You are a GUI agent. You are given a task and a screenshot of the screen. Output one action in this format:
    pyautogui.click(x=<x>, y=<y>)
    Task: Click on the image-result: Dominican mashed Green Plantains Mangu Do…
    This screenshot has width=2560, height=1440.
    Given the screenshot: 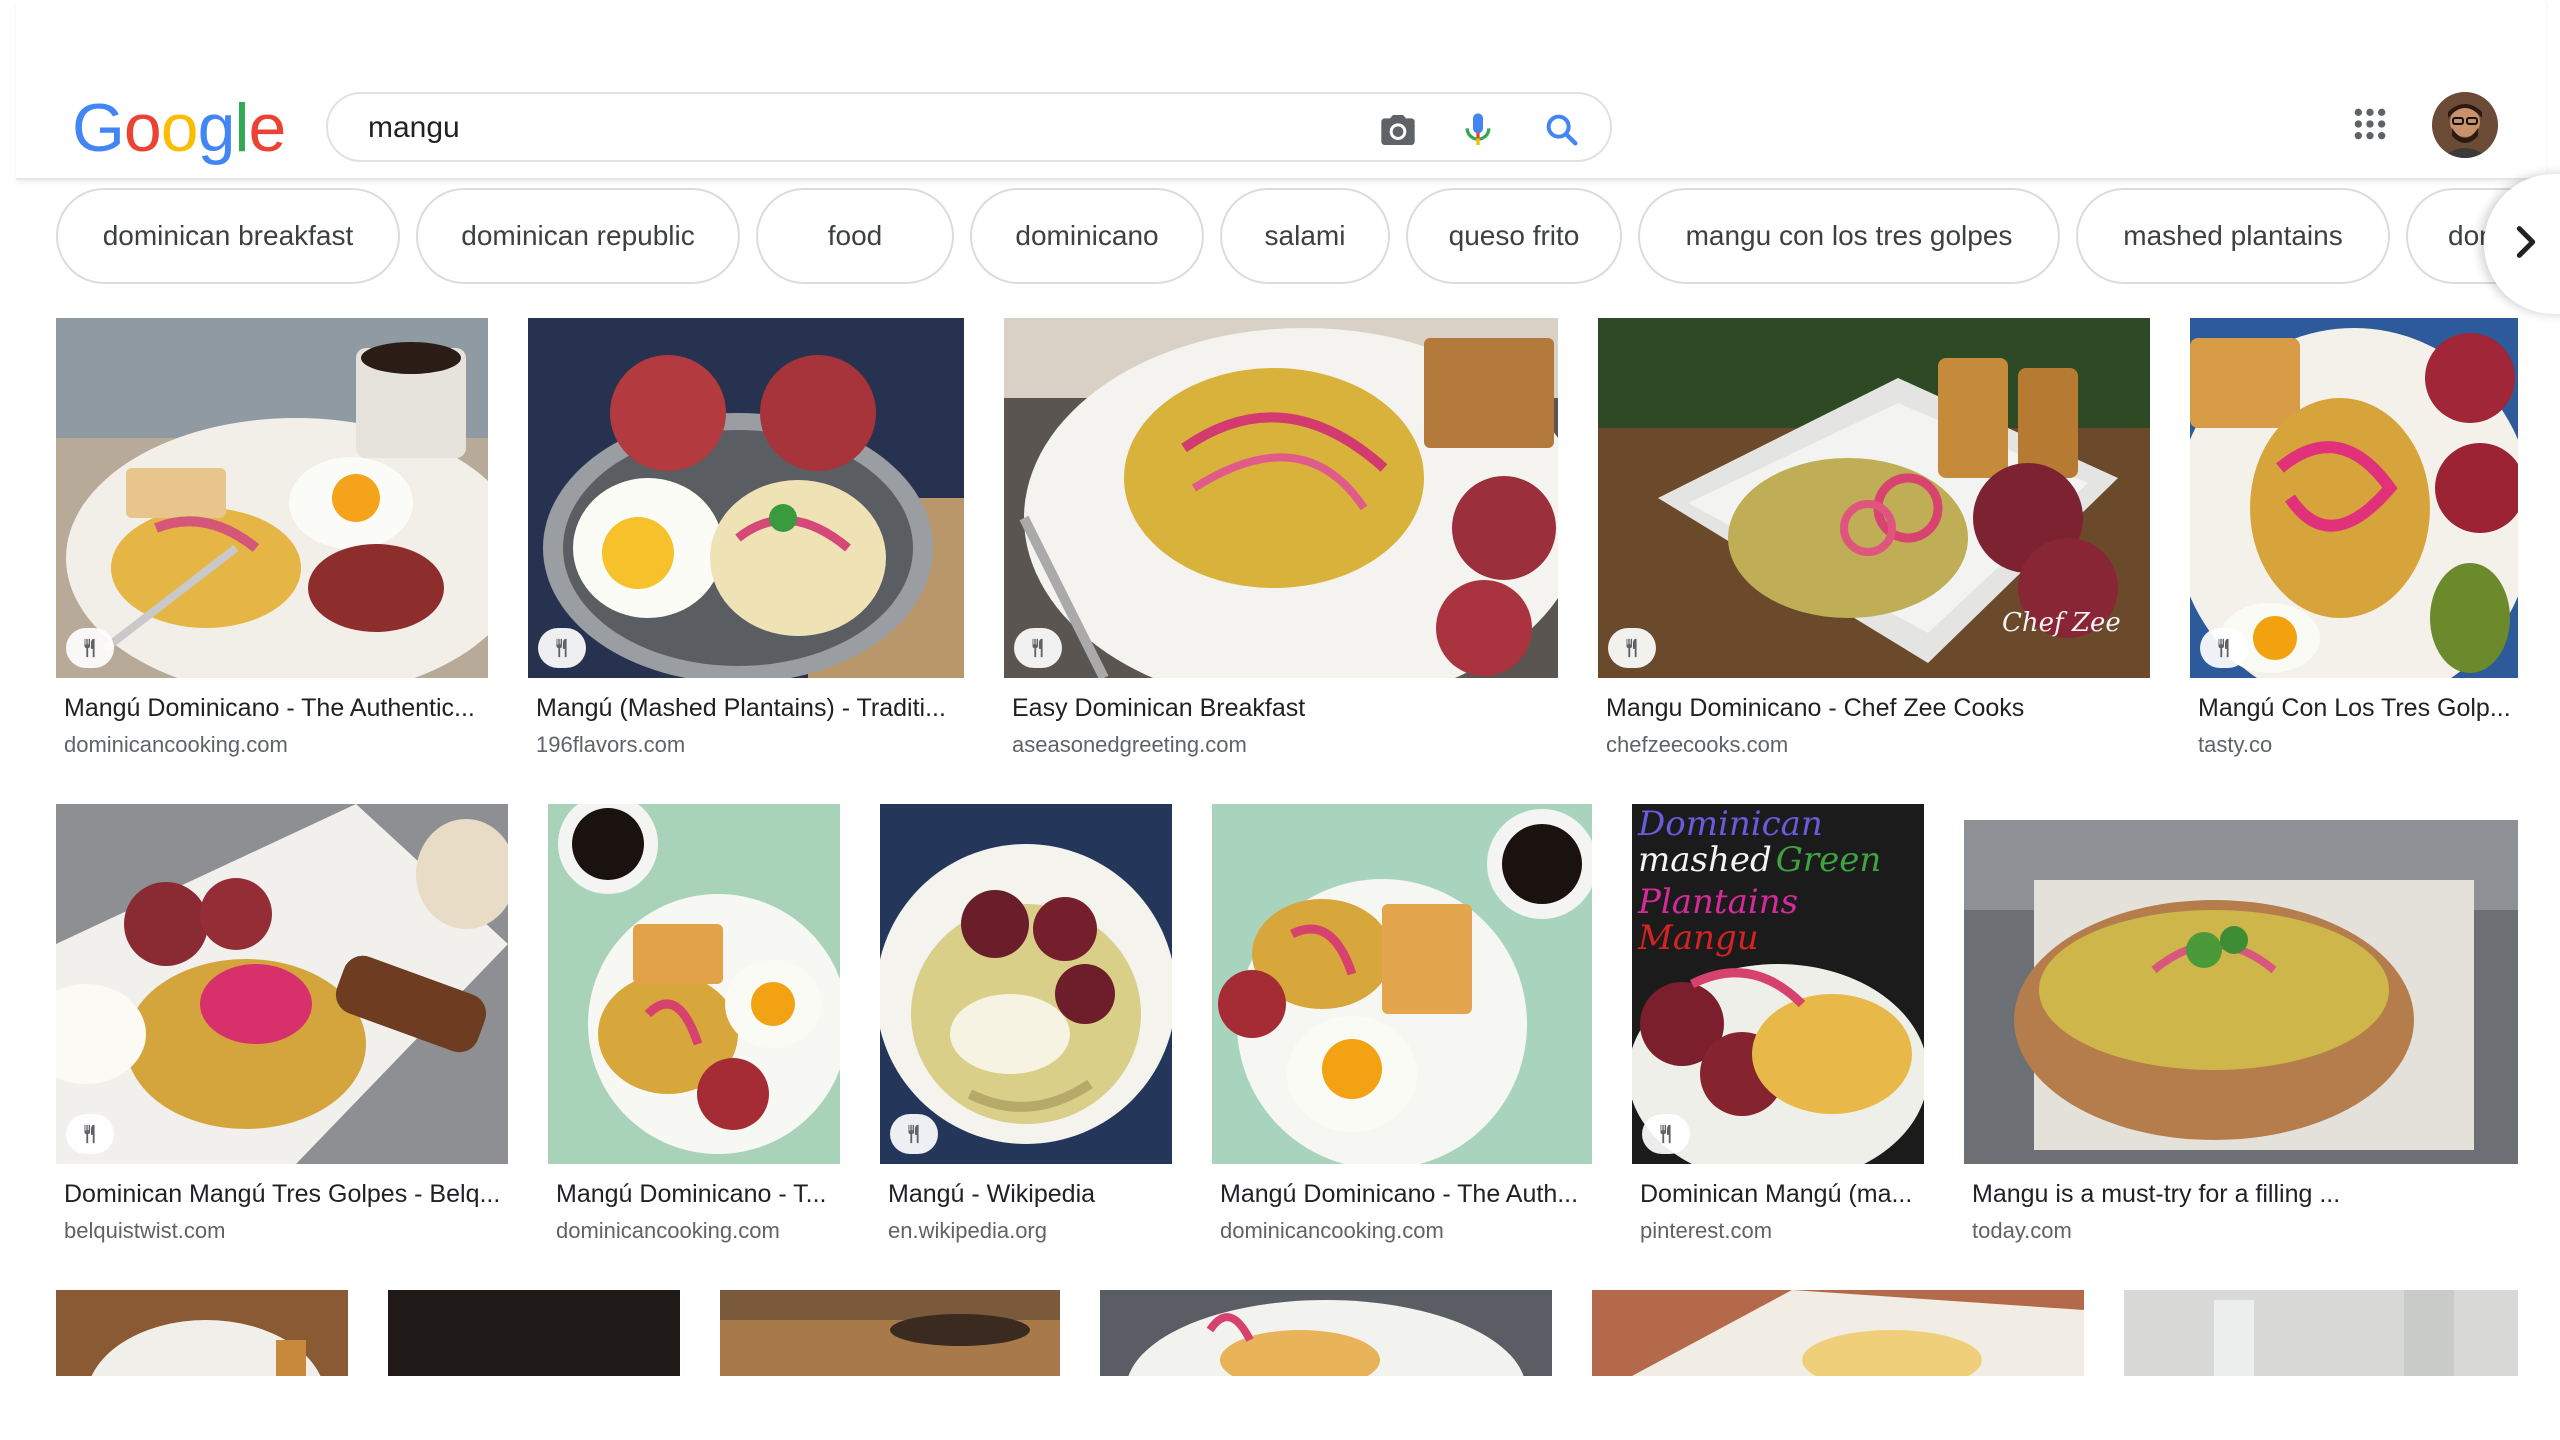 What is the action you would take?
    pyautogui.click(x=1778, y=1029)
    